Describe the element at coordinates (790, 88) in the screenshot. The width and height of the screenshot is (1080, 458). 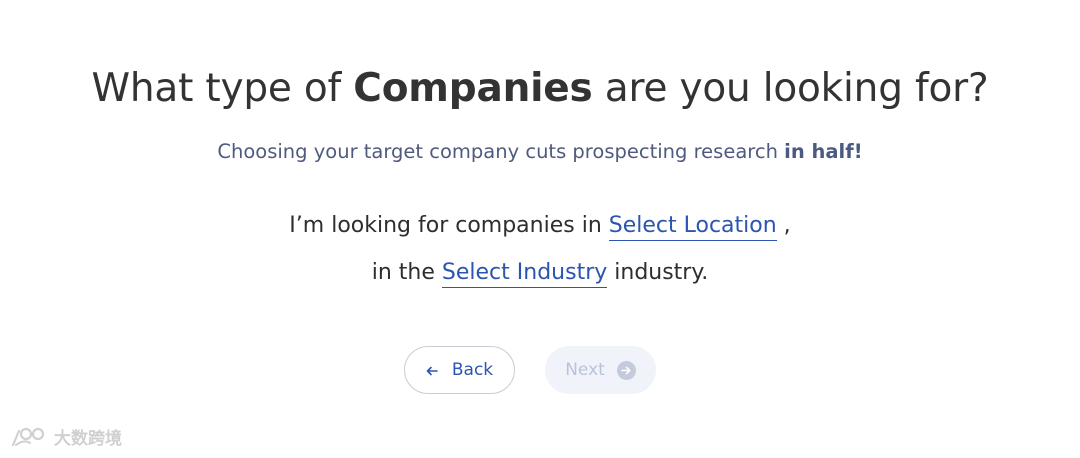
I see `page-title-part2: are you looking for?` at that location.